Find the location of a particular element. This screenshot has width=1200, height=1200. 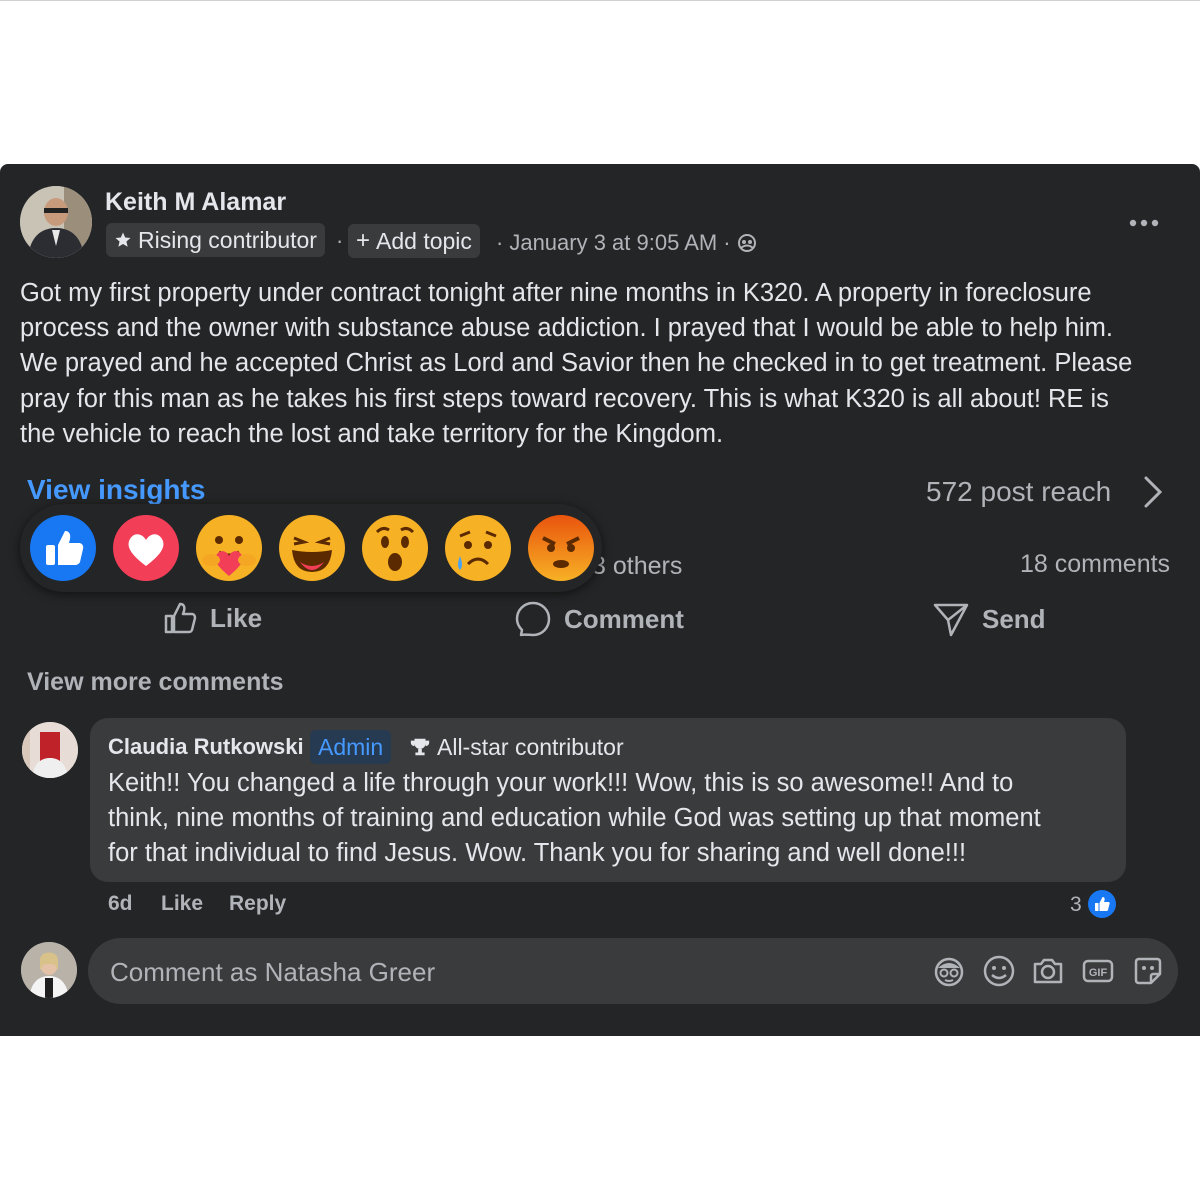

post-meta: · January 3 at 9:05 AM · is located at coordinates (626, 243).